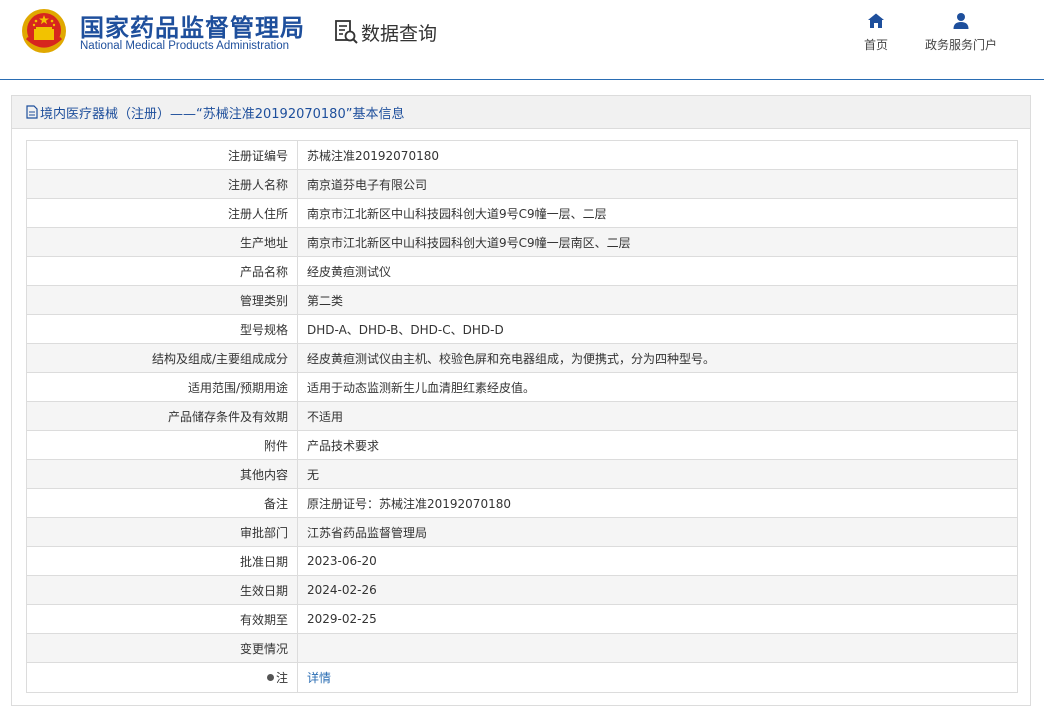  What do you see at coordinates (32, 112) in the screenshot?
I see `document-icon` at bounding box center [32, 112].